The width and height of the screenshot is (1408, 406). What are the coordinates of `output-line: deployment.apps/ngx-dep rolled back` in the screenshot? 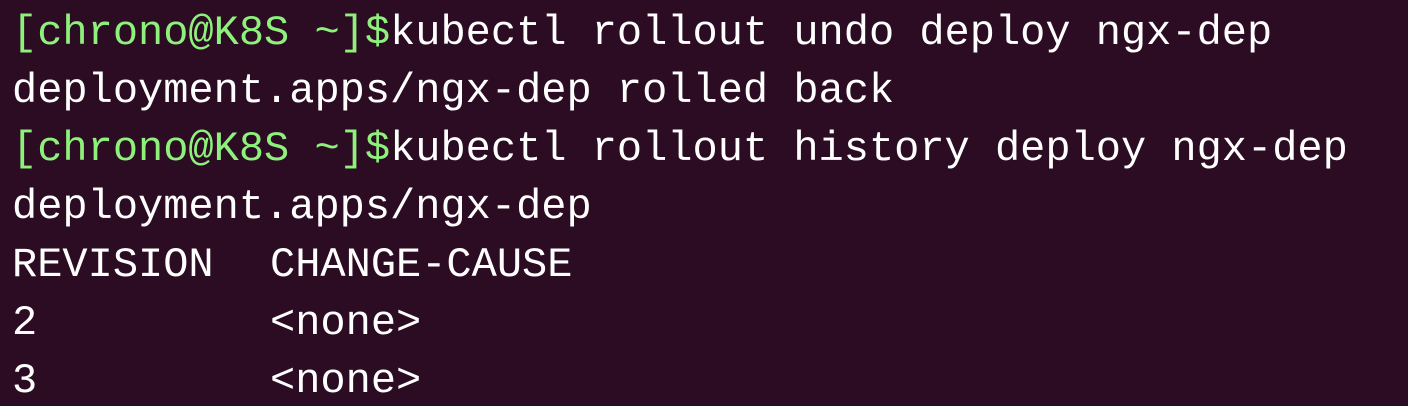 It's located at (453, 91).